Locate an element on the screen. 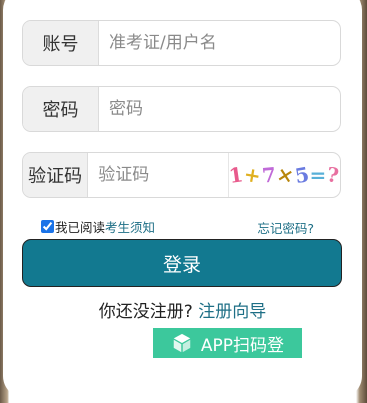  account-field: 账号 is located at coordinates (181, 43).